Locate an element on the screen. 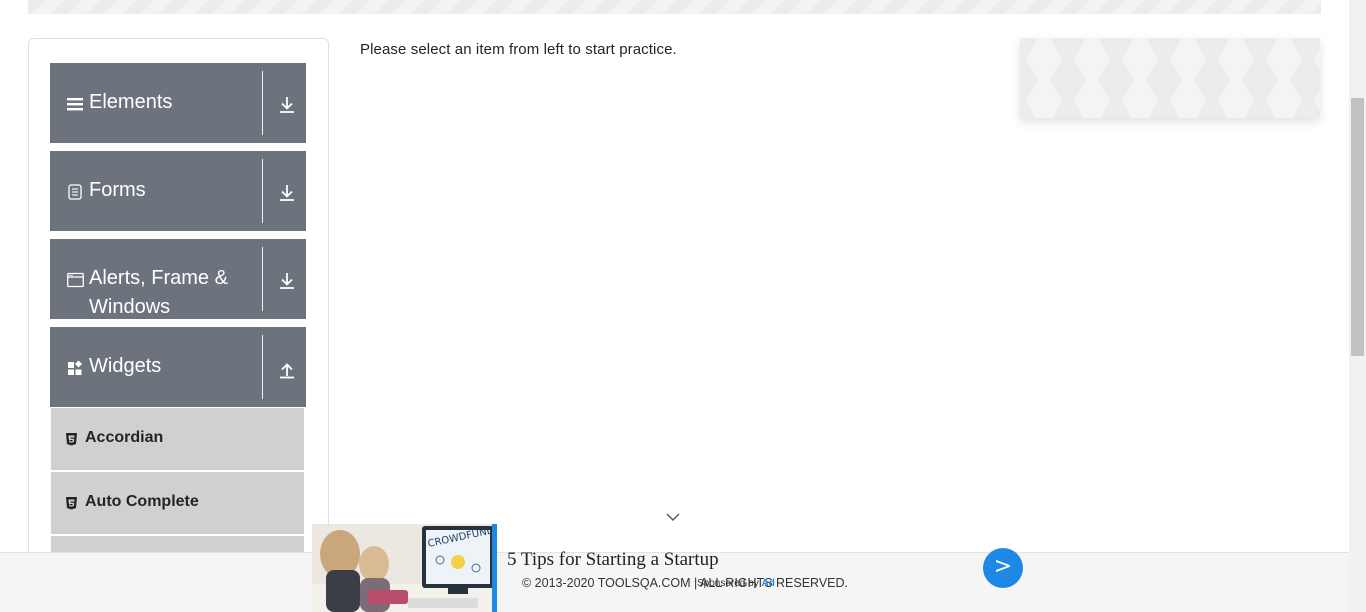 This screenshot has width=1366, height=612. sidebar-group-label: Widgets is located at coordinates (125, 366).